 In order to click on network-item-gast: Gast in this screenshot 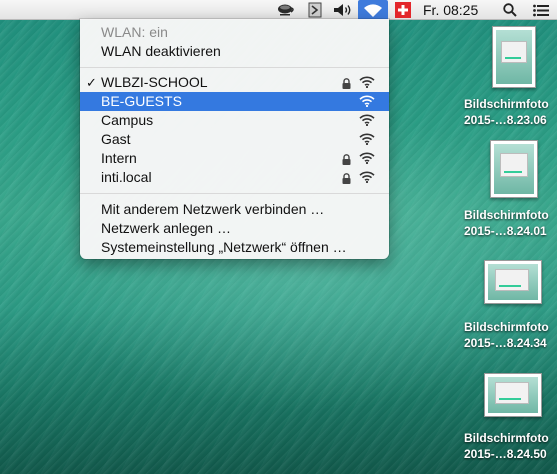, I will do `click(234, 139)`.